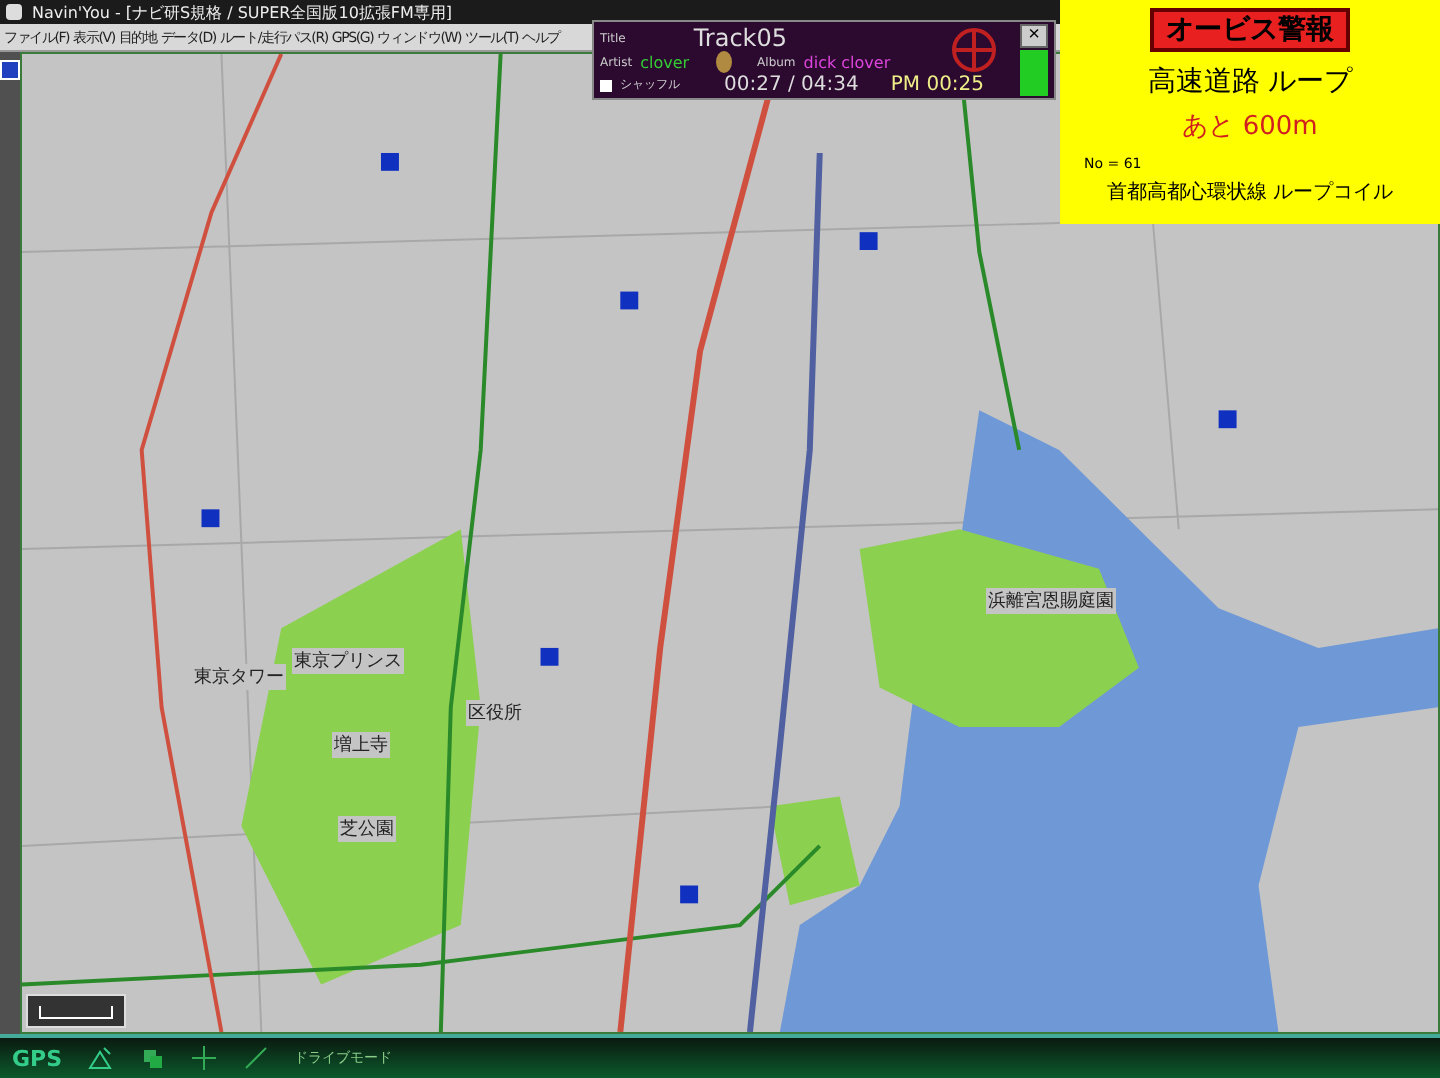 Image resolution: width=1440 pixels, height=1078 pixels. What do you see at coordinates (239, 677) in the screenshot?
I see `map-label: 東京タワー` at bounding box center [239, 677].